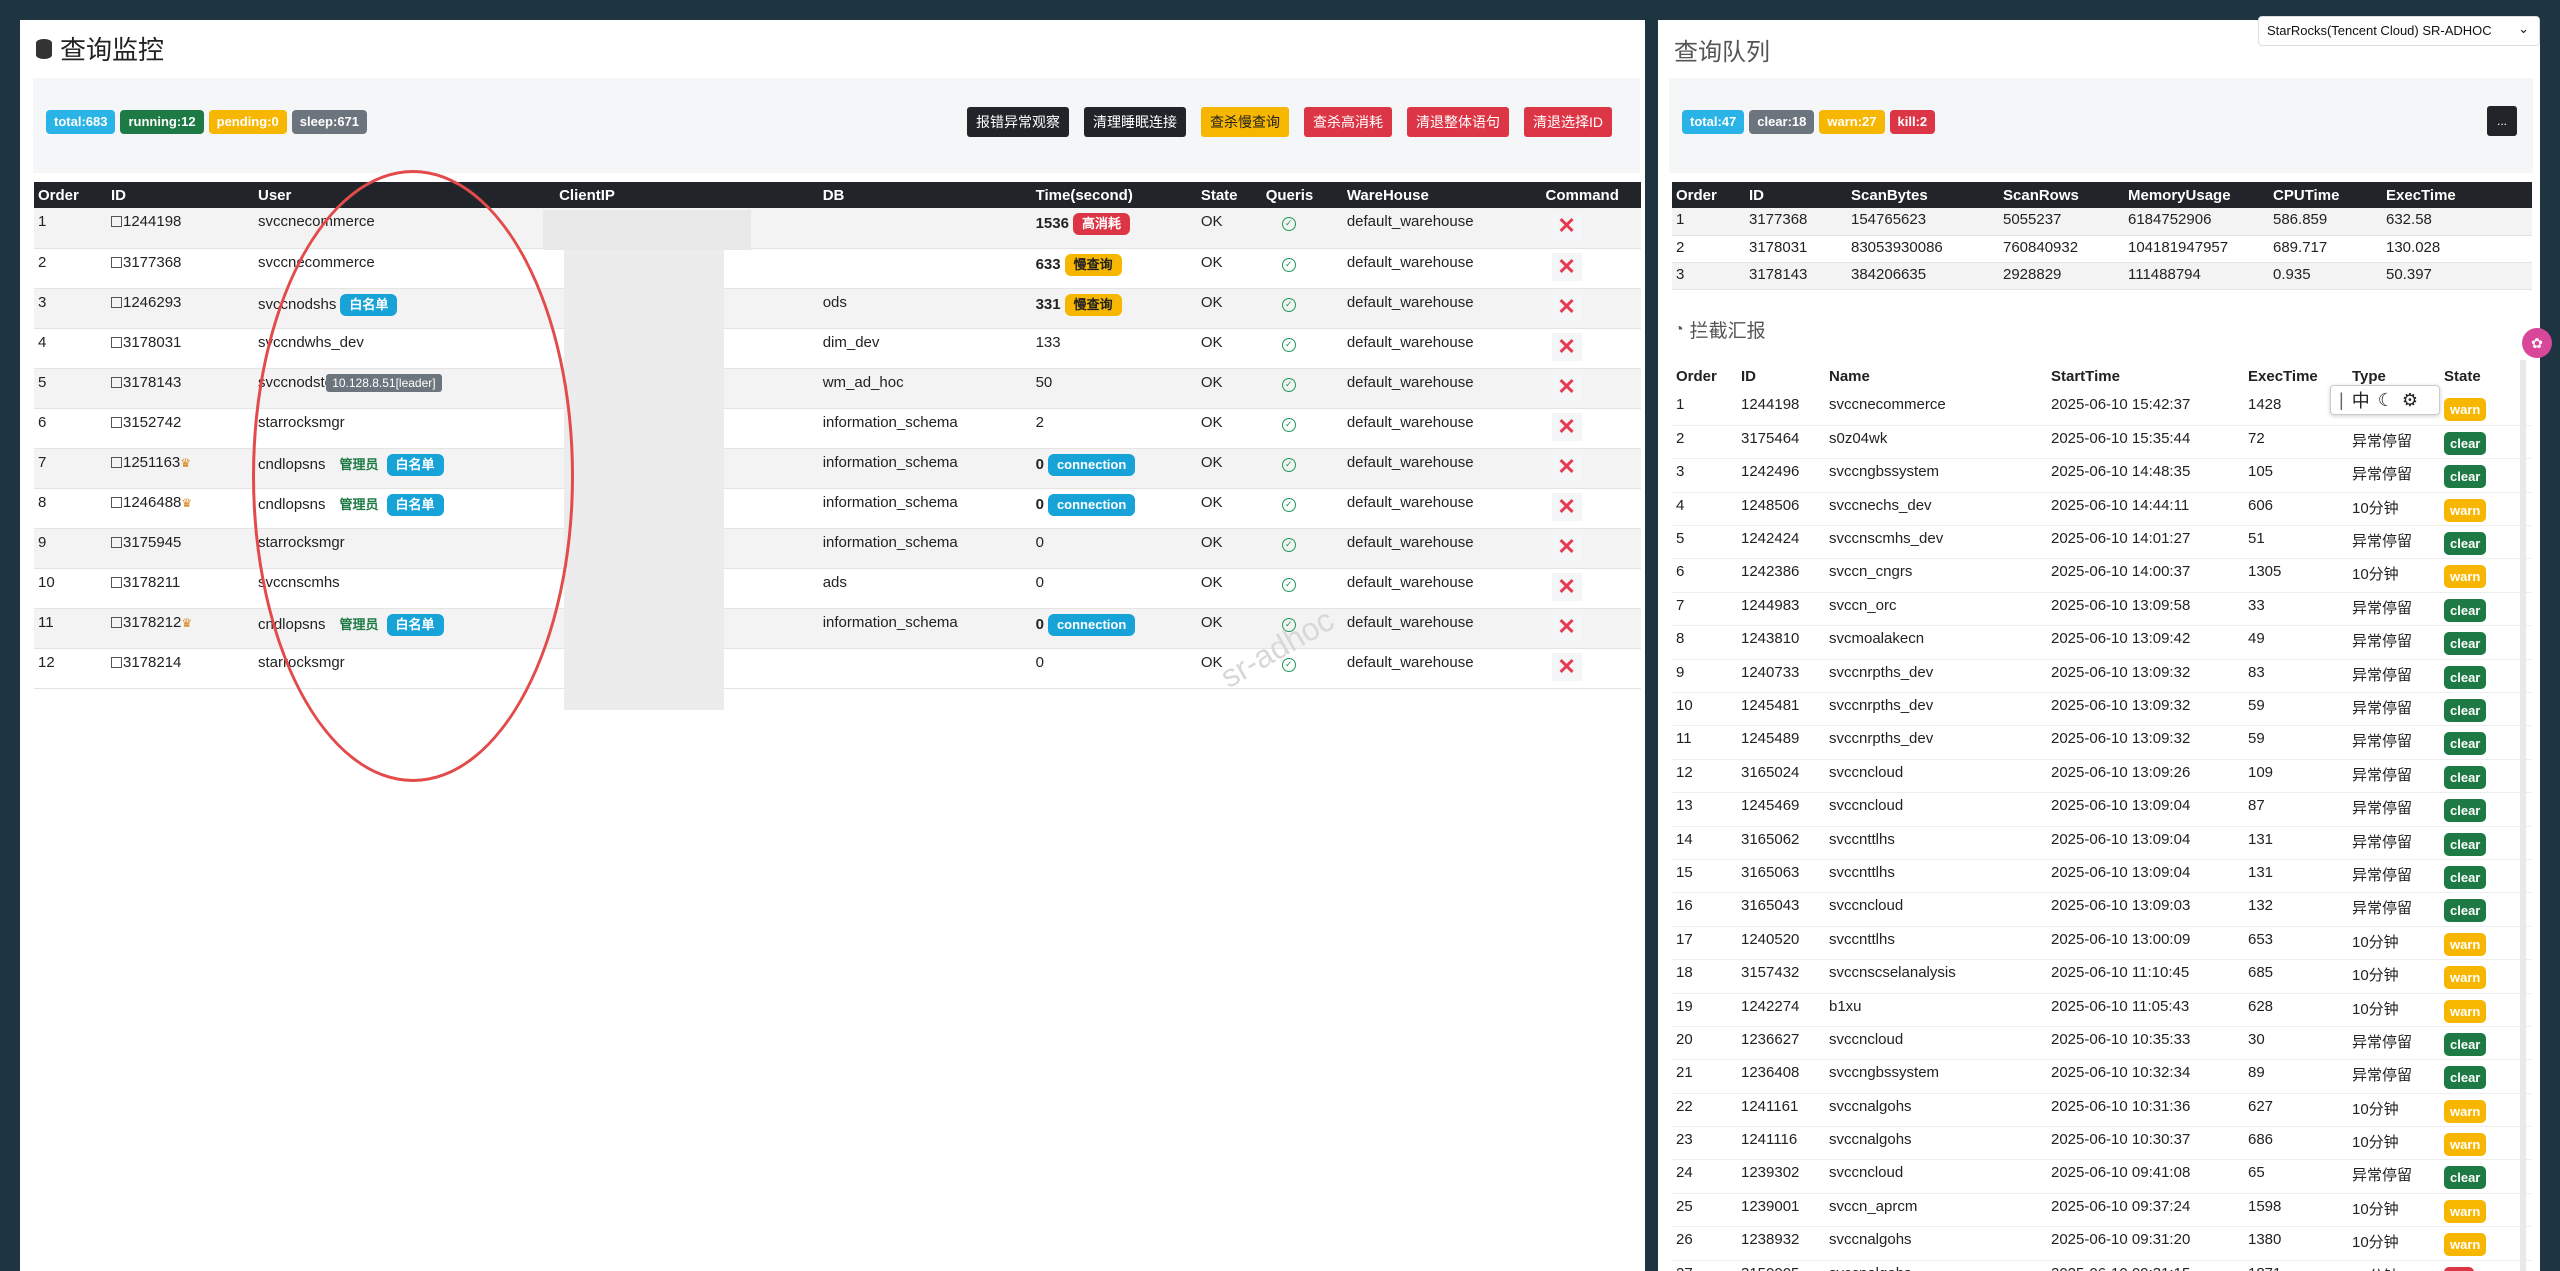  What do you see at coordinates (413, 476) in the screenshot?
I see `annotation-circle` at bounding box center [413, 476].